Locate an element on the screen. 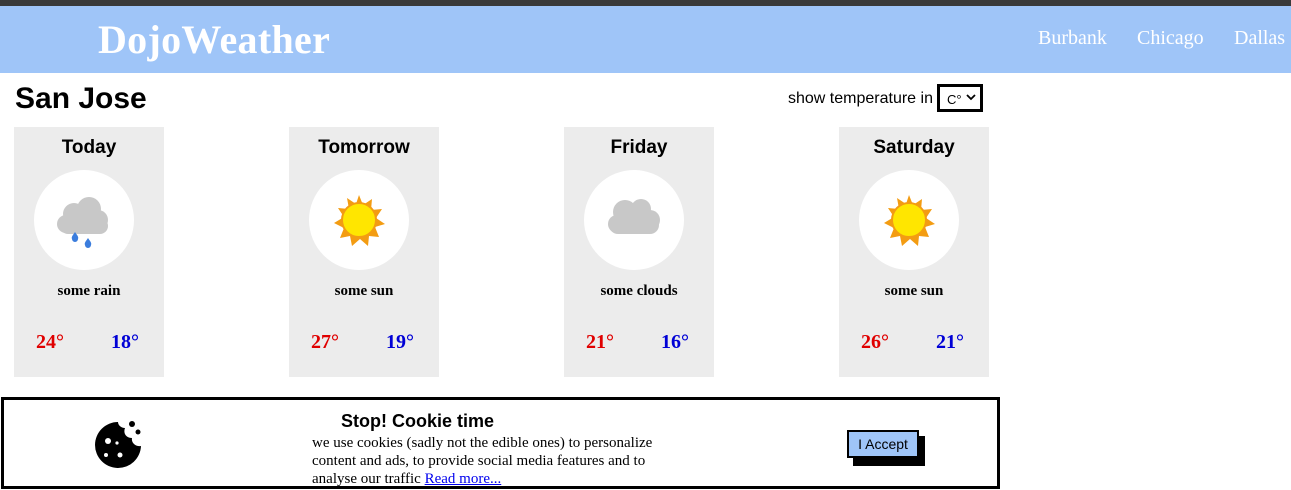 This screenshot has width=1291, height=490. cookie-icon is located at coordinates (118, 444).